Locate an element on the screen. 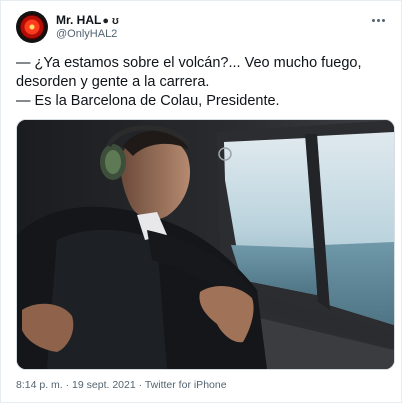 This screenshot has height=405, width=404. author-name-row: Mr. HAL● ʊ is located at coordinates (87, 20).